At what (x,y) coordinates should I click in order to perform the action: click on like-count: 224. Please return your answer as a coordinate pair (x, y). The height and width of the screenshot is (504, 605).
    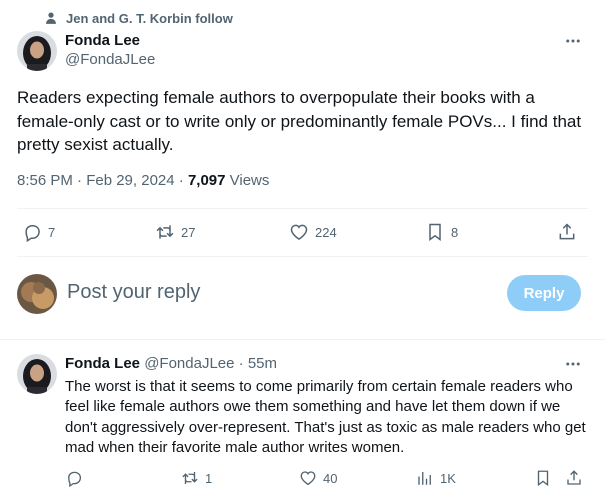
    Looking at the image, I should click on (326, 232).